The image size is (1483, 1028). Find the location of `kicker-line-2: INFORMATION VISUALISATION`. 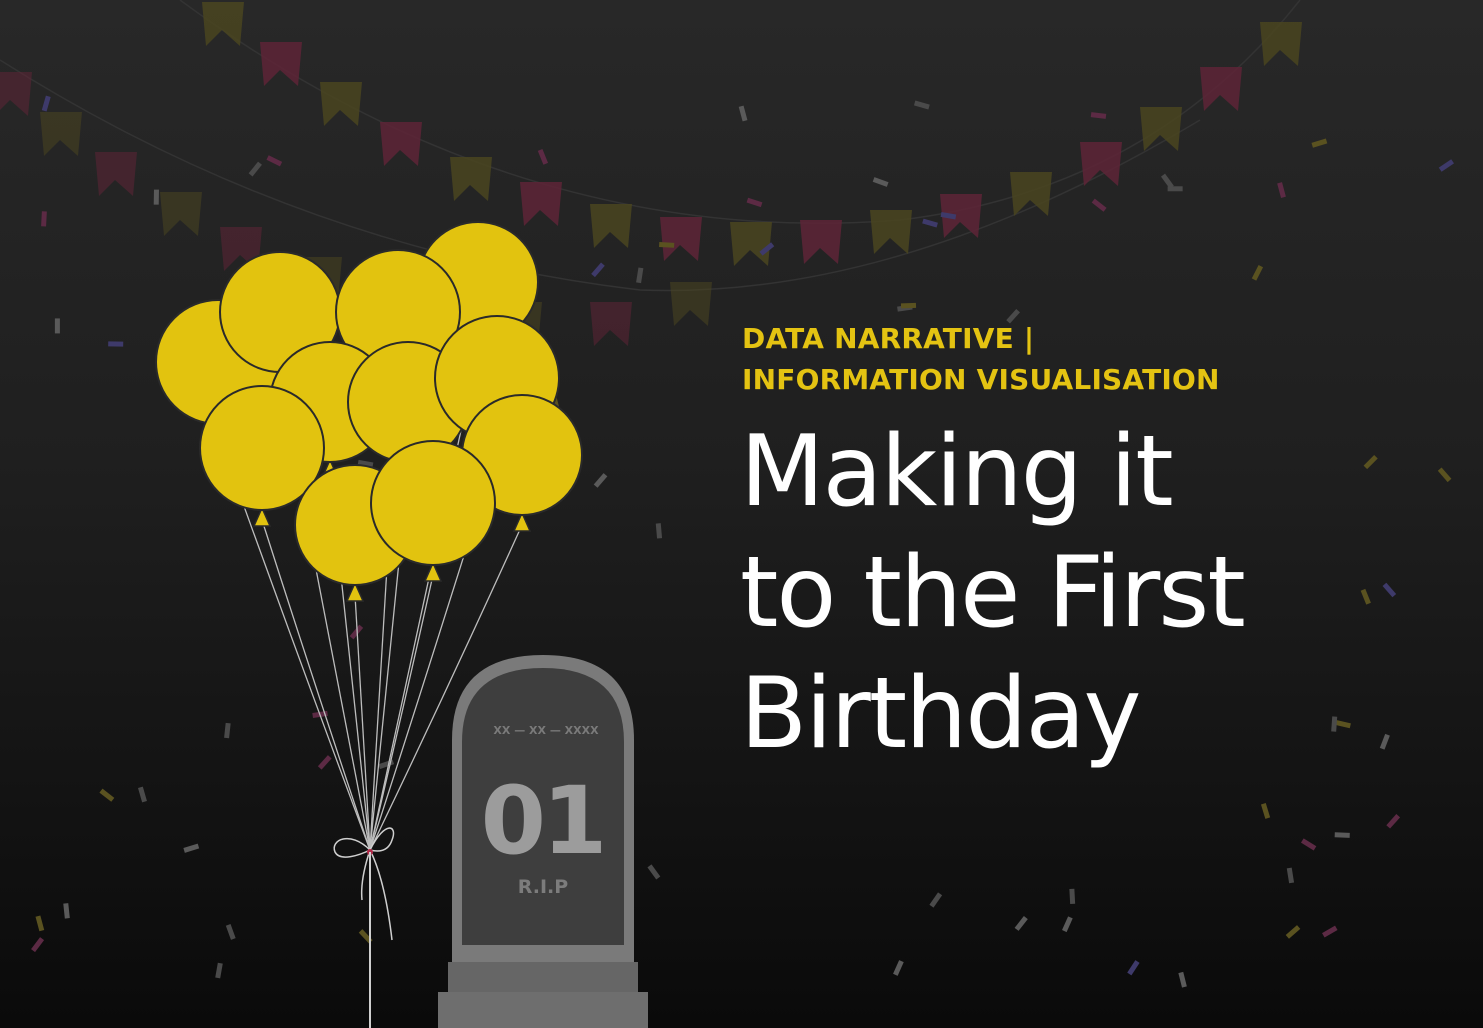

kicker-line-2: INFORMATION VISUALISATION is located at coordinates (981, 379).